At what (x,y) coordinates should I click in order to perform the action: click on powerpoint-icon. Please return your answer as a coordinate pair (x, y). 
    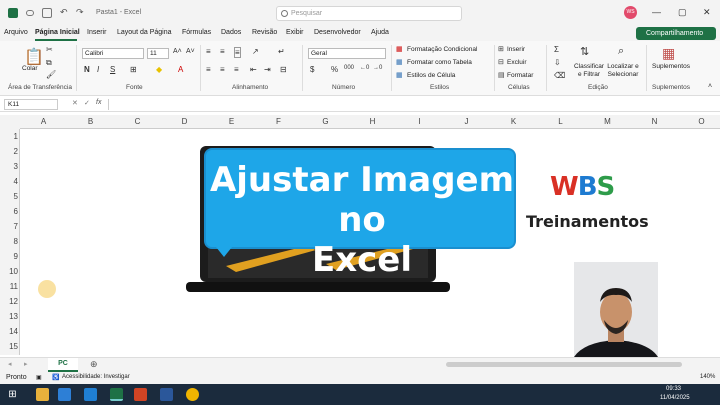
    Looking at the image, I should click on (140, 394).